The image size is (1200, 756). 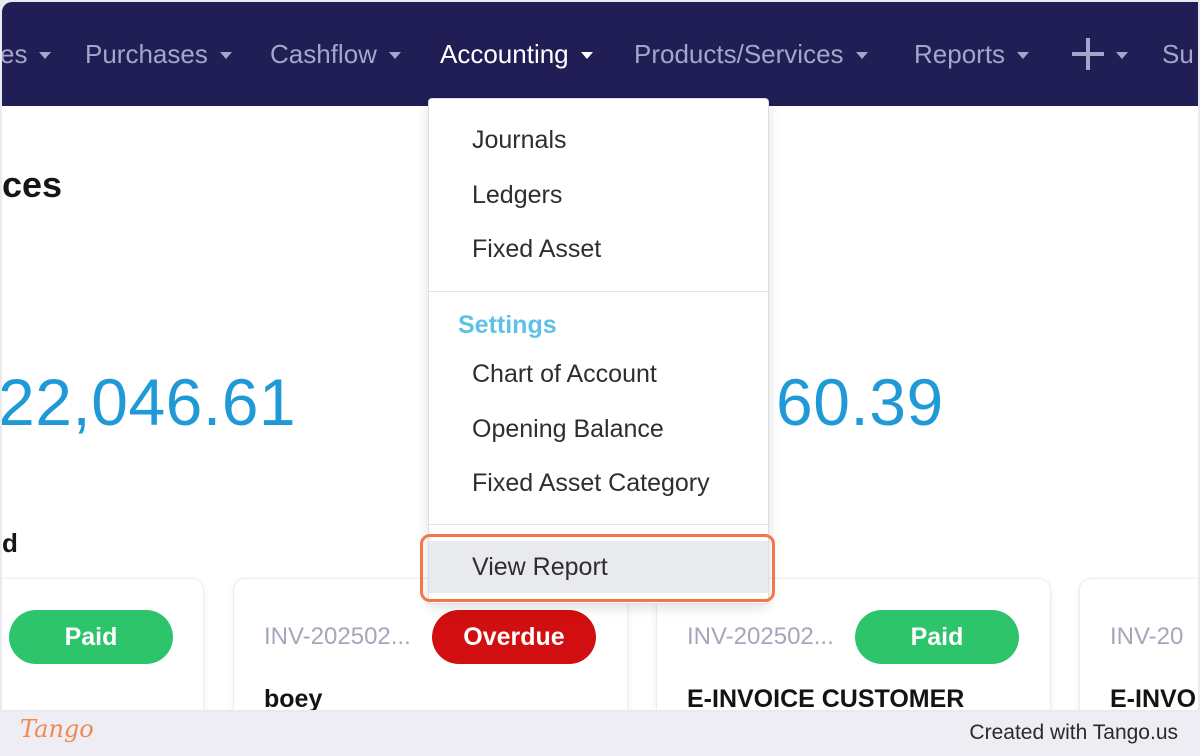 I want to click on tango-credit: Created with Tango.us, so click(x=1073, y=732).